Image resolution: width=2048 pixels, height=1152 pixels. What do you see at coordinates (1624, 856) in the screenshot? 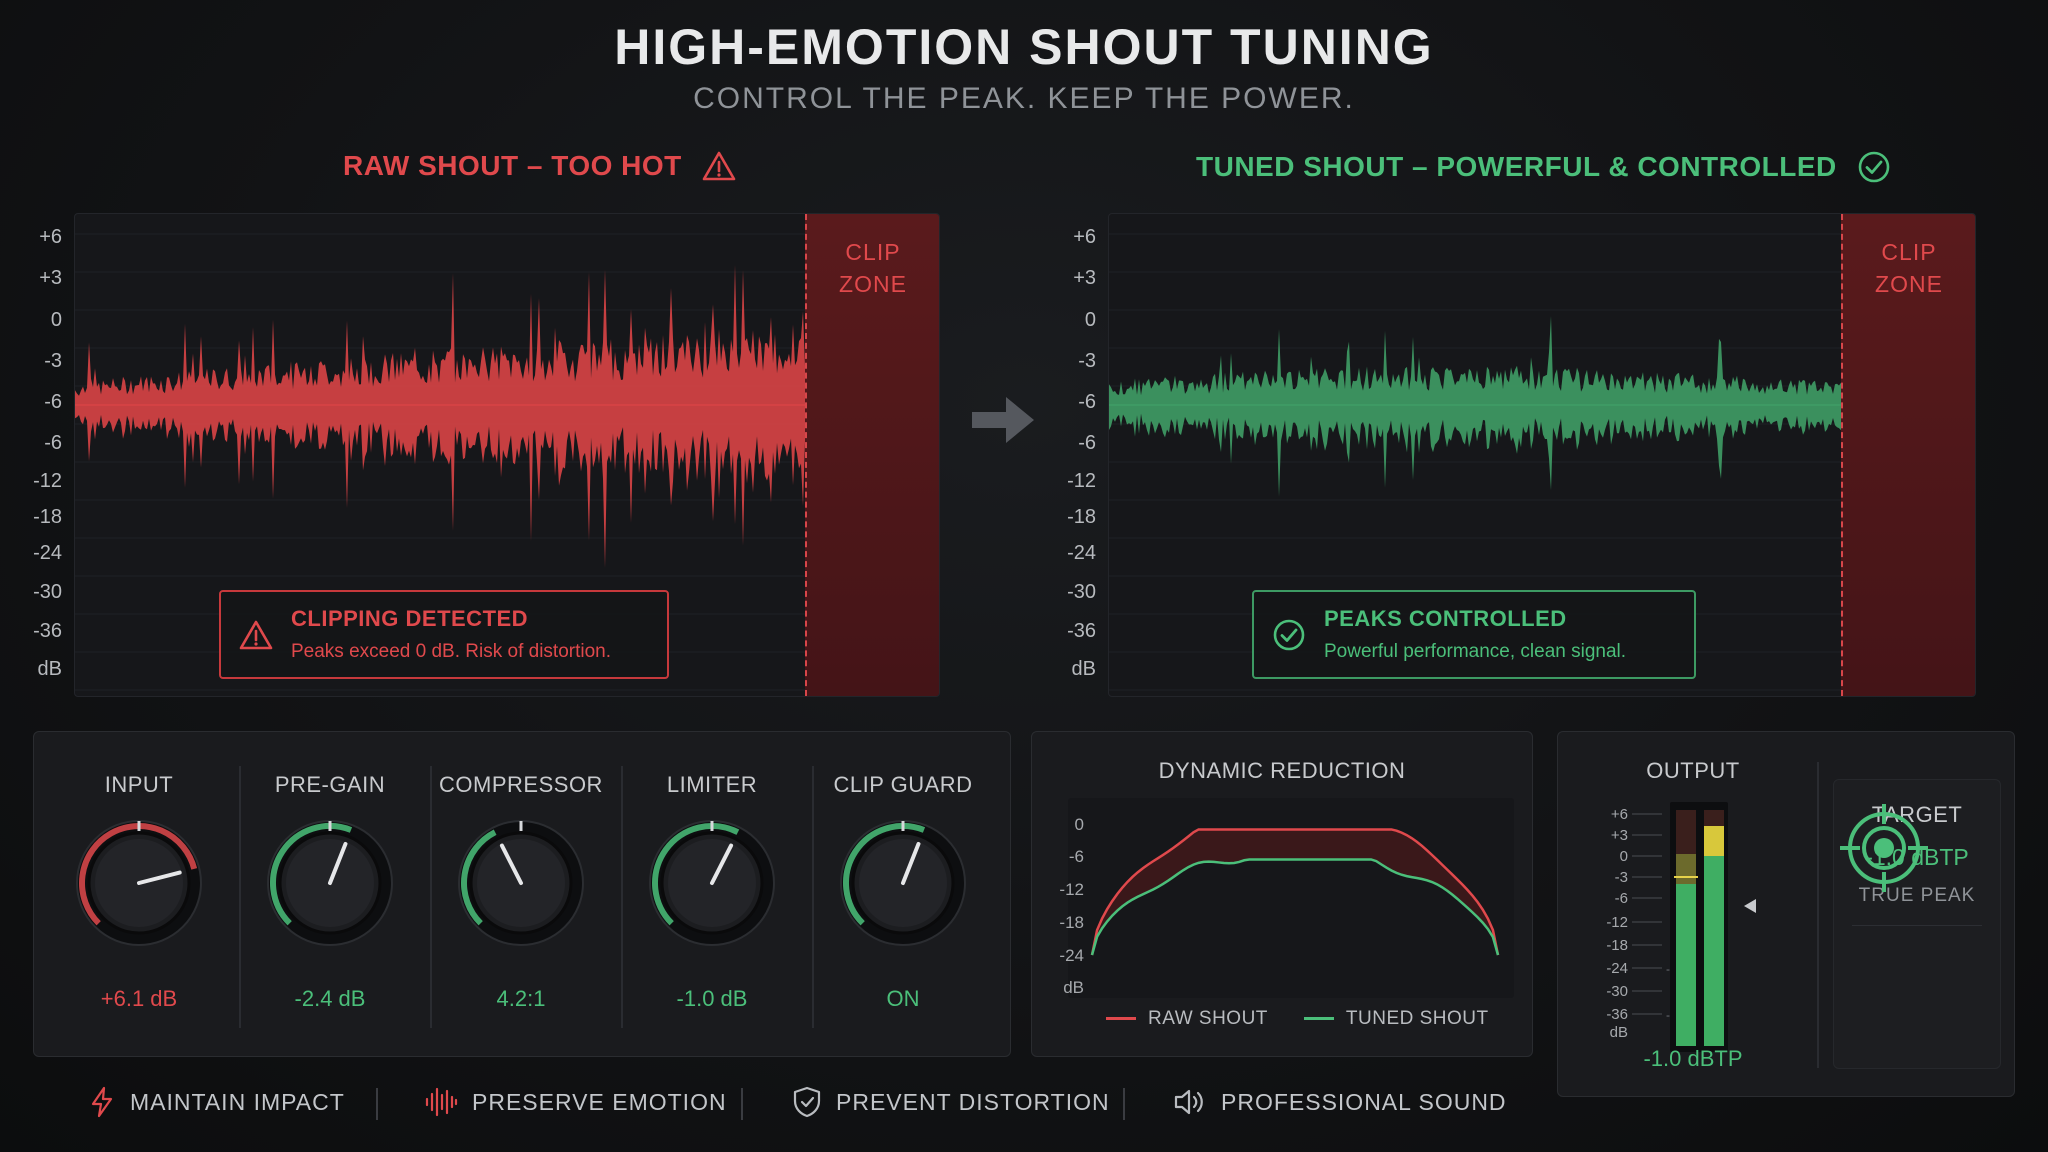
I see `meter-tick-label: 0` at bounding box center [1624, 856].